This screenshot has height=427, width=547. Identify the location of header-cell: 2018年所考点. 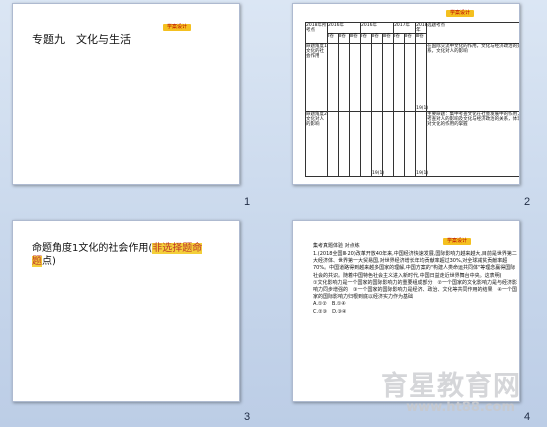
(316, 33).